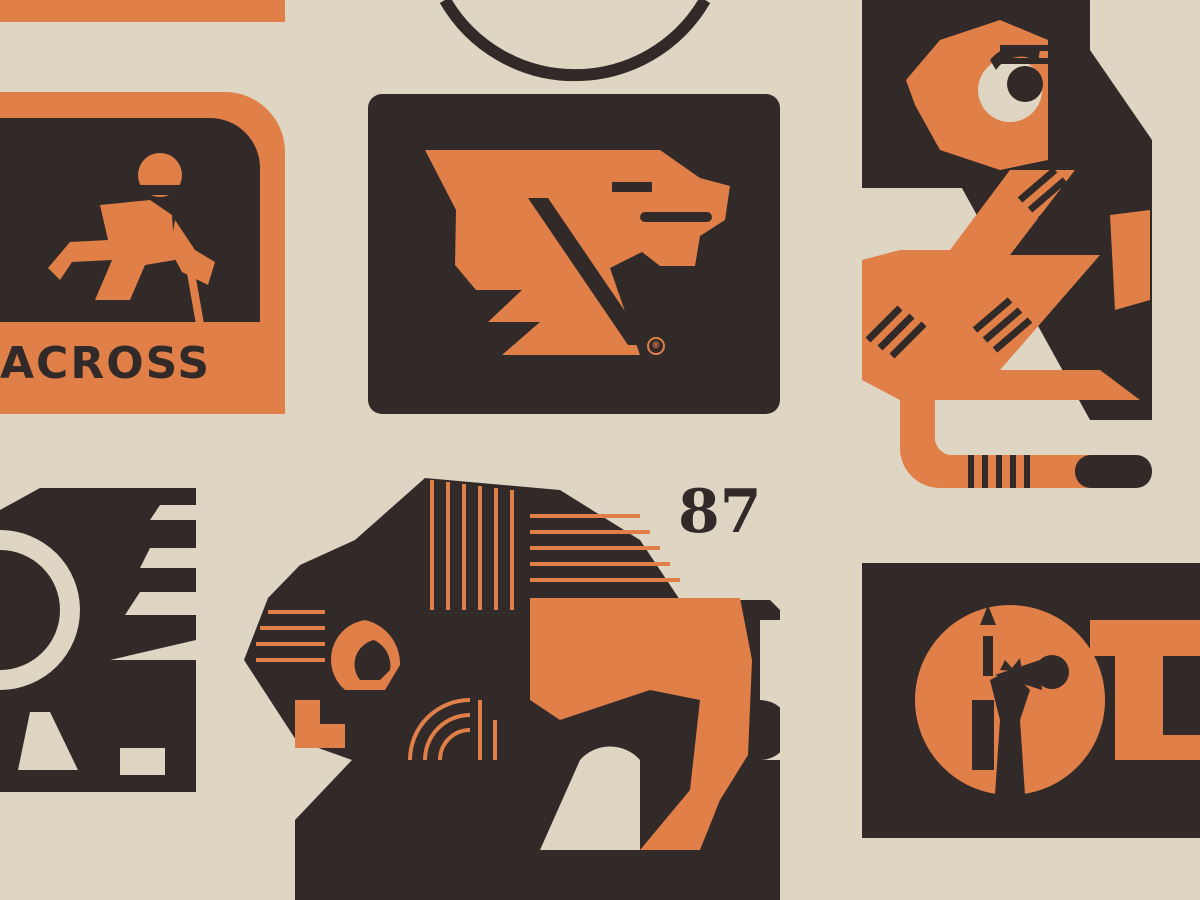 The width and height of the screenshot is (1200, 900). I want to click on dragon-badge, so click(574, 254).